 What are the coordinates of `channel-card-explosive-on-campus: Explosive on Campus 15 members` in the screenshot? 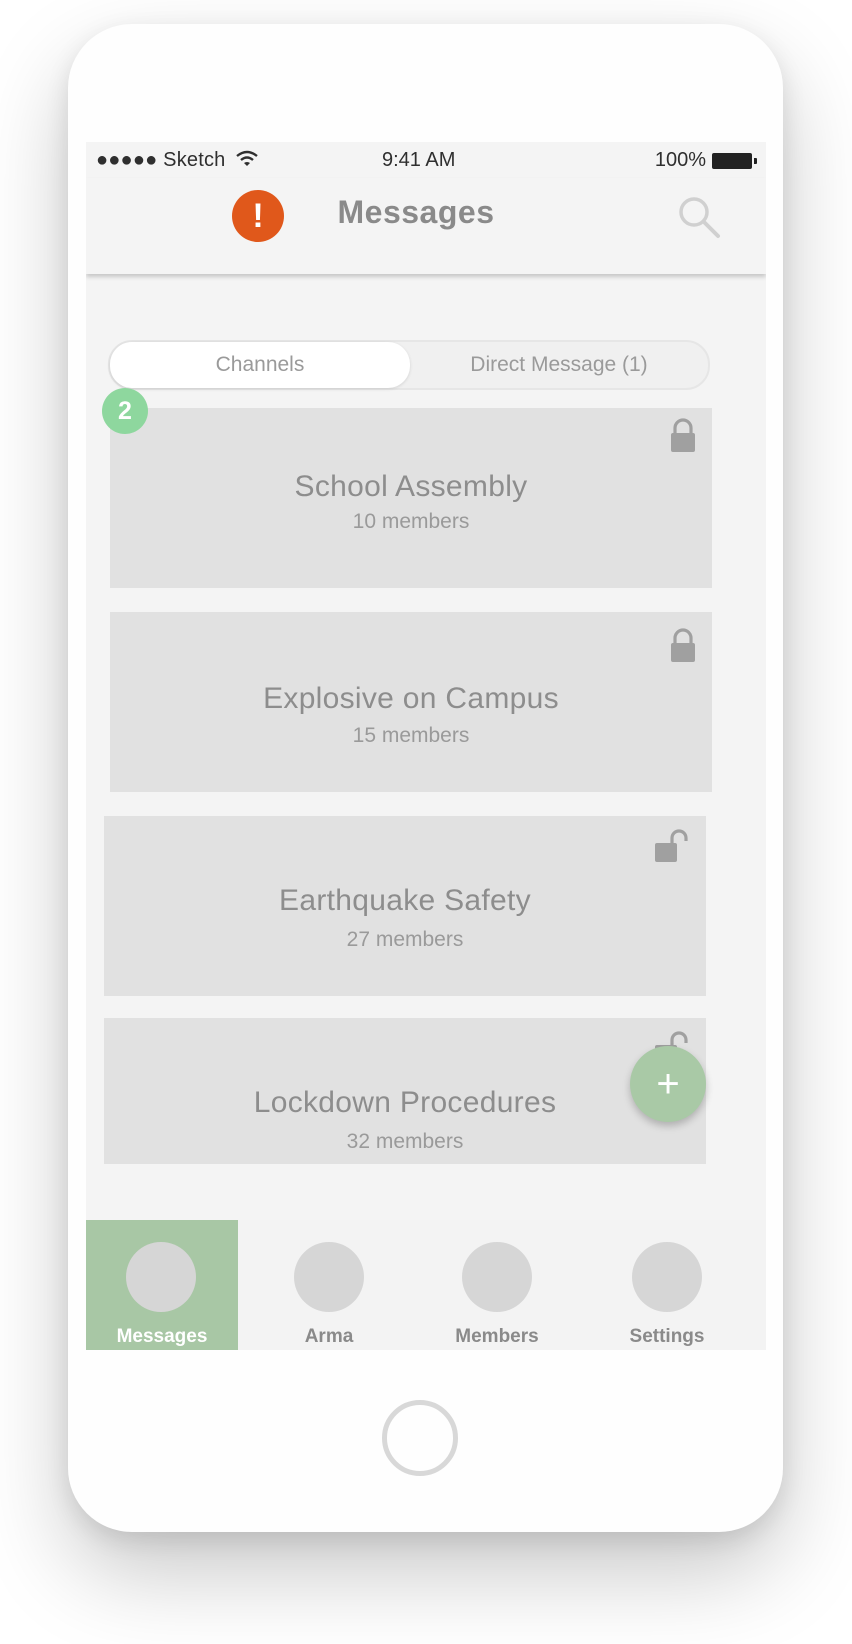 It's located at (411, 702).